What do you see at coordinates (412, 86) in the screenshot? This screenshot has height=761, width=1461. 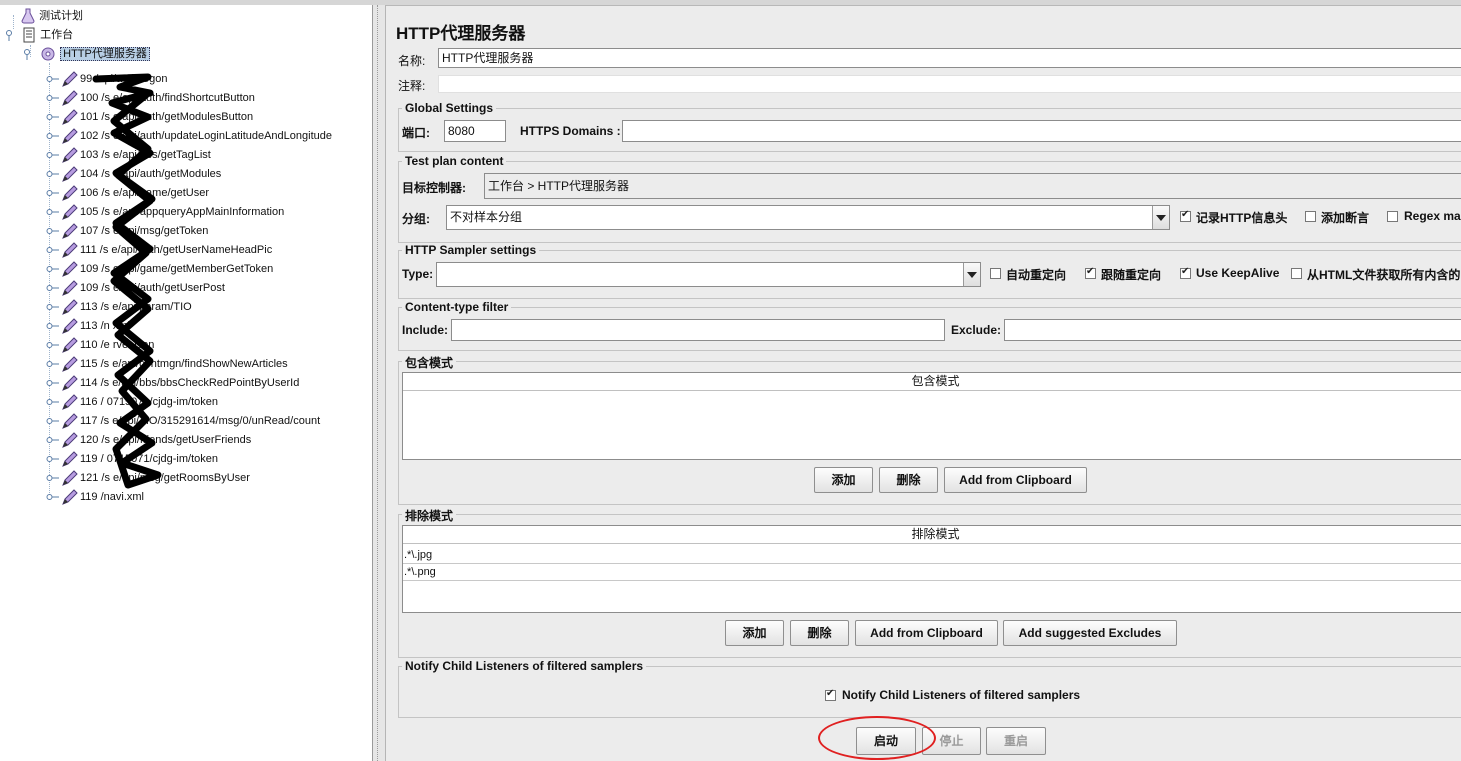 I see `comment-label: 注释:` at bounding box center [412, 86].